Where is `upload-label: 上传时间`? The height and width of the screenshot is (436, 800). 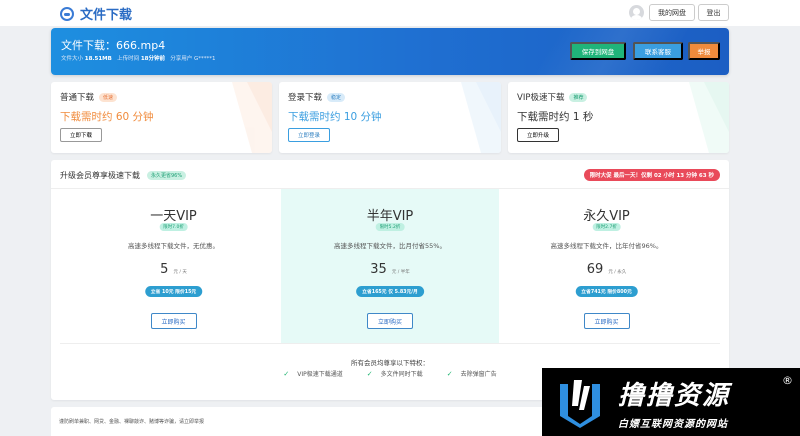 upload-label: 上传时间 is located at coordinates (128, 59).